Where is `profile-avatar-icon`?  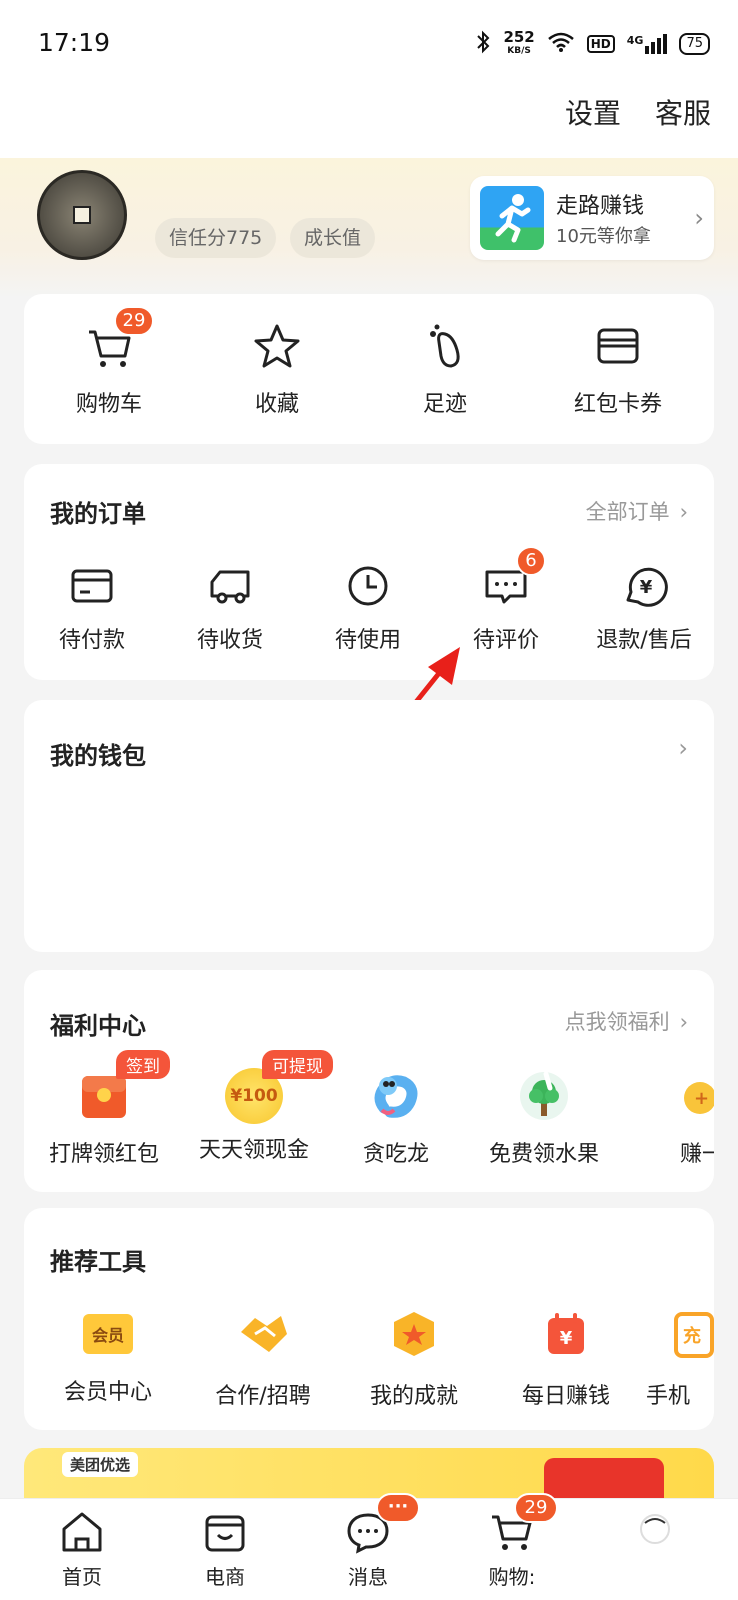 profile-avatar-icon is located at coordinates (655, 1534).